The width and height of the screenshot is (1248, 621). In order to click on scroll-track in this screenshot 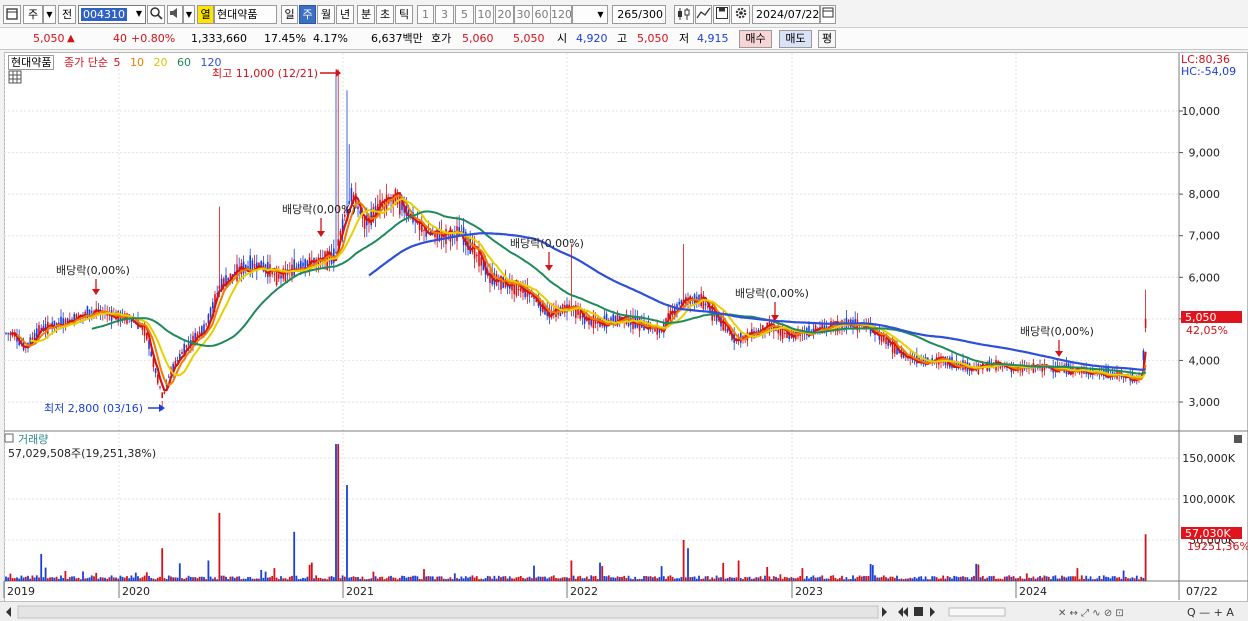, I will do `click(448, 612)`.